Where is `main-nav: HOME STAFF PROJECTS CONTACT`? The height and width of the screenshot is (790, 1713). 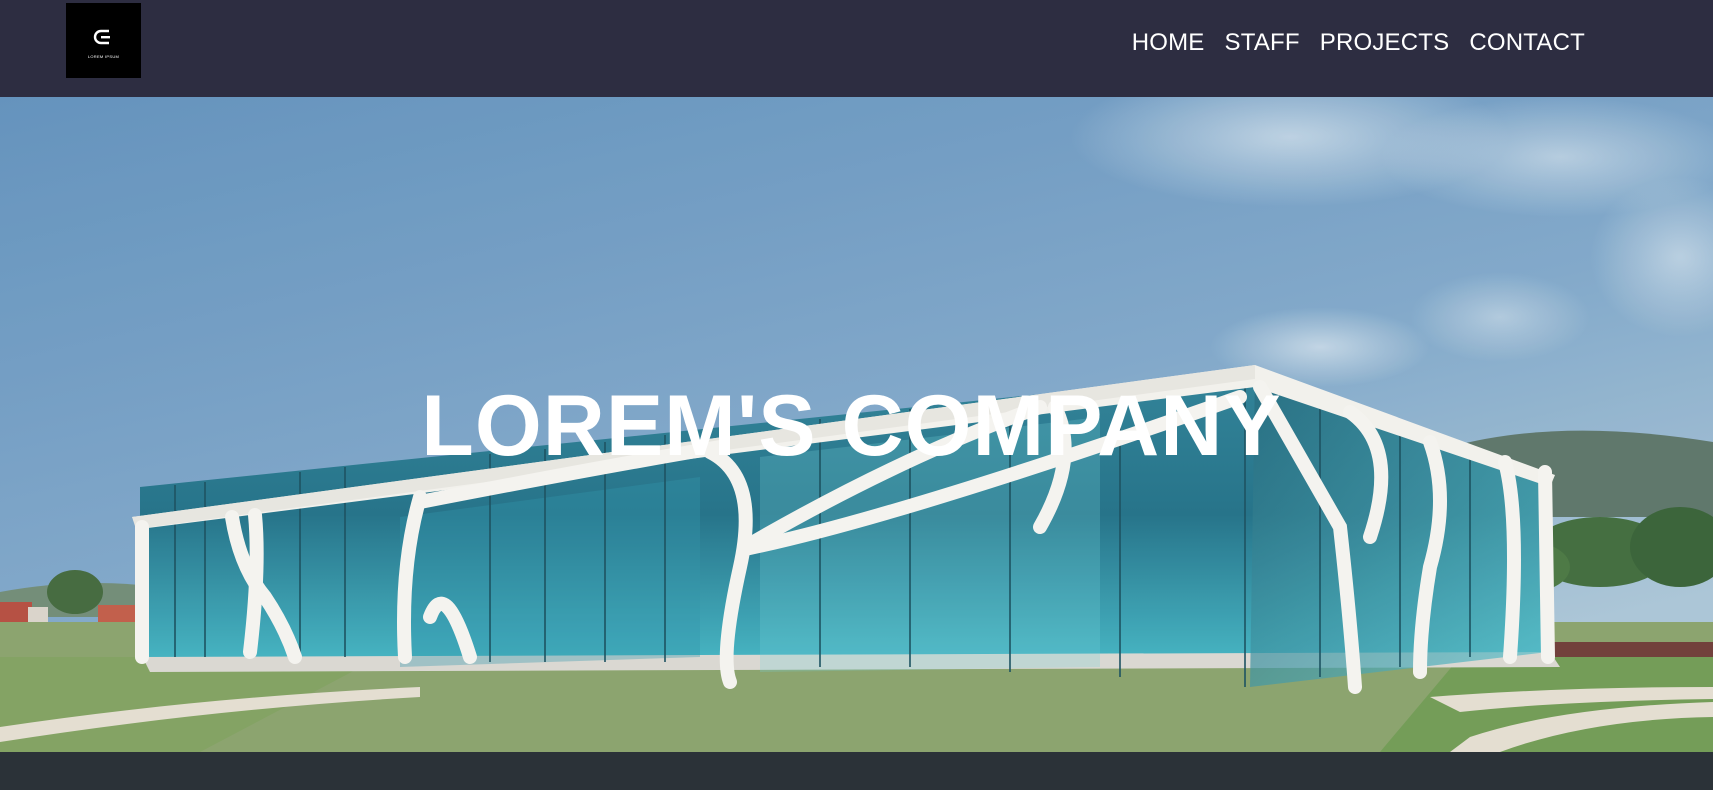
main-nav: HOME STAFF PROJECTS CONTACT is located at coordinates (1358, 43).